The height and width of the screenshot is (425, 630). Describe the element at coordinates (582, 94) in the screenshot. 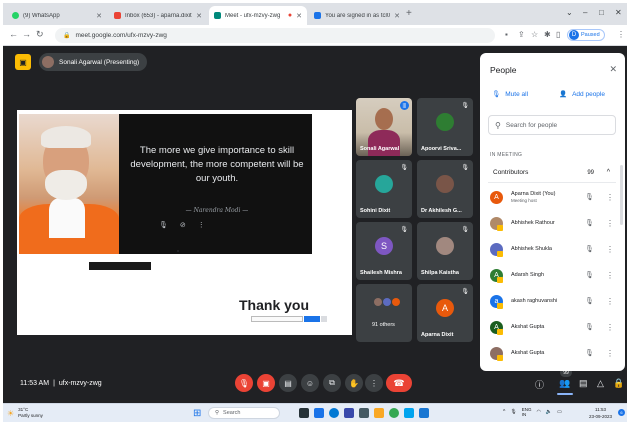

I see `add-people-button: 👤 Add people` at that location.